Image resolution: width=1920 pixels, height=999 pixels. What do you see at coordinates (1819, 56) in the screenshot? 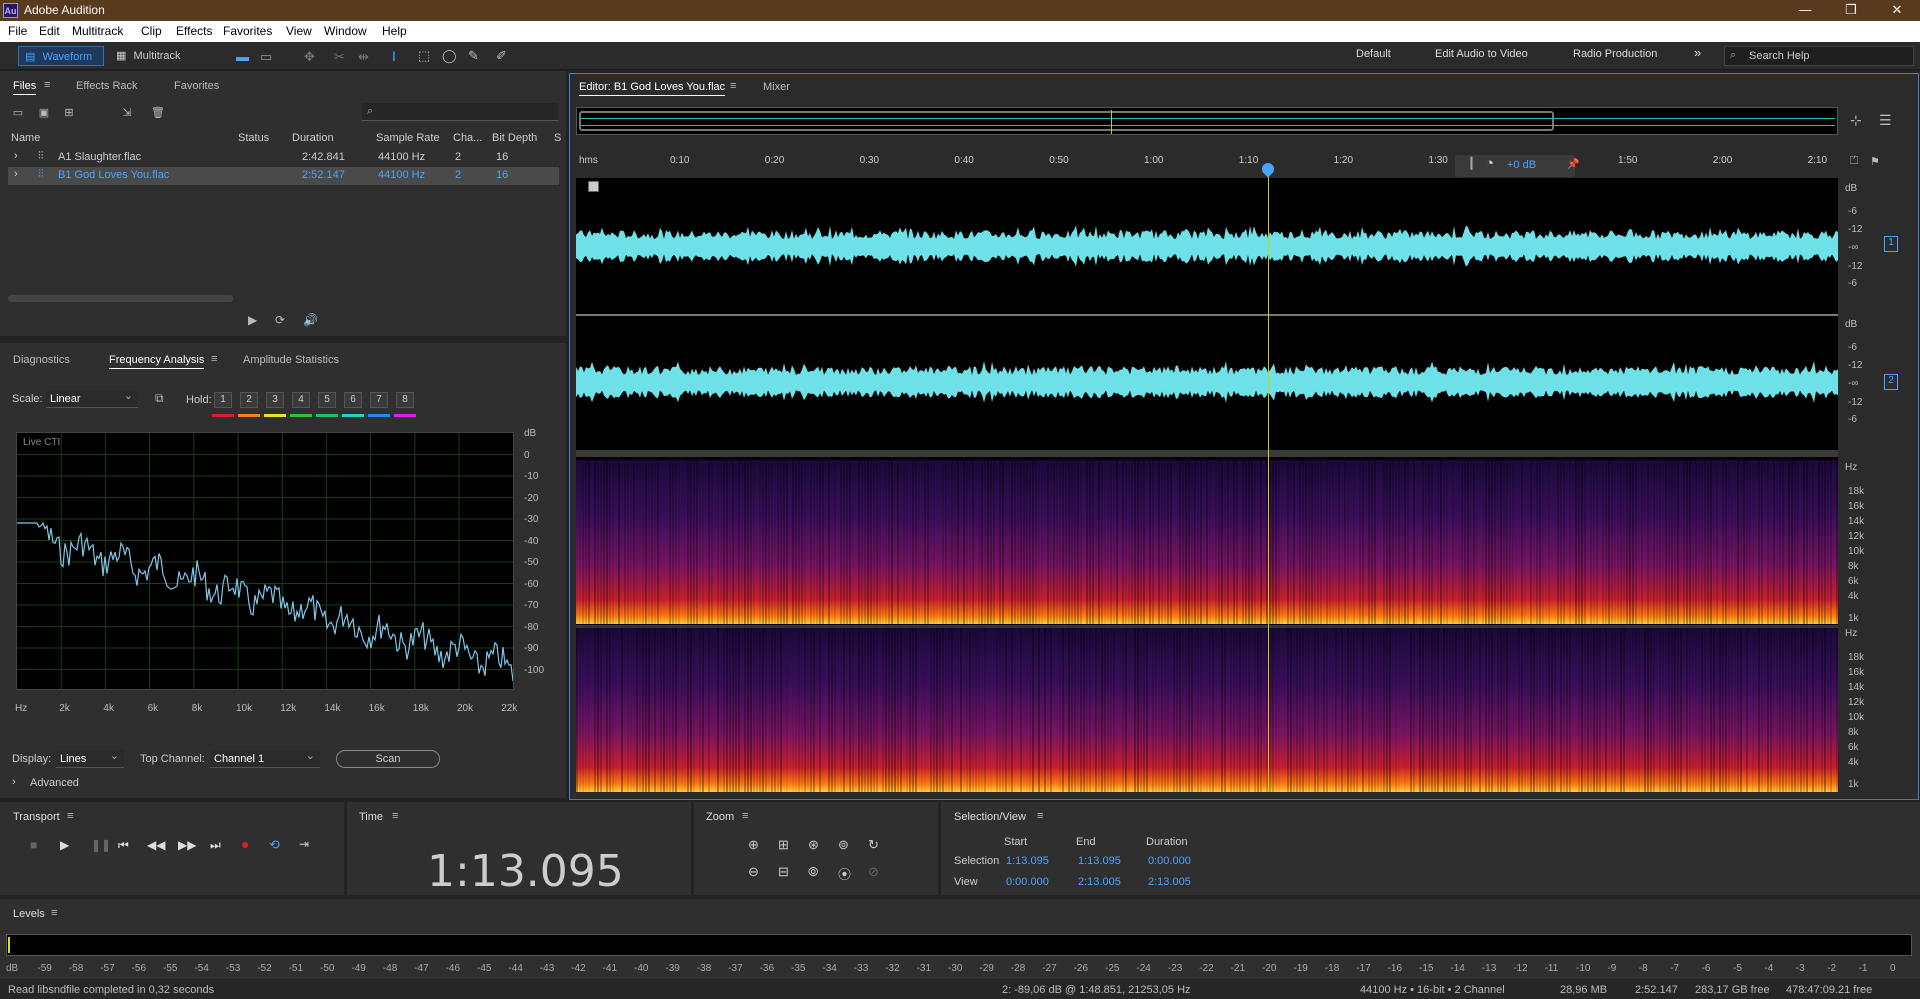
I see `search-help-input: ⌕ Search Help` at bounding box center [1819, 56].